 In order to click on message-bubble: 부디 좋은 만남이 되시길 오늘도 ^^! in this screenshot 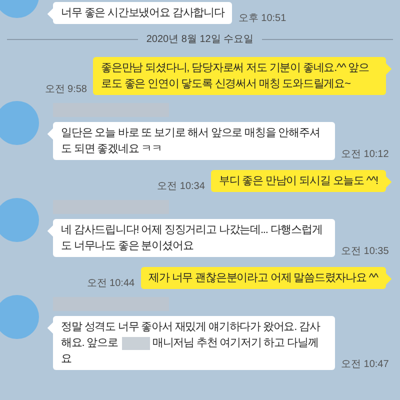, I will do `click(298, 181)`.